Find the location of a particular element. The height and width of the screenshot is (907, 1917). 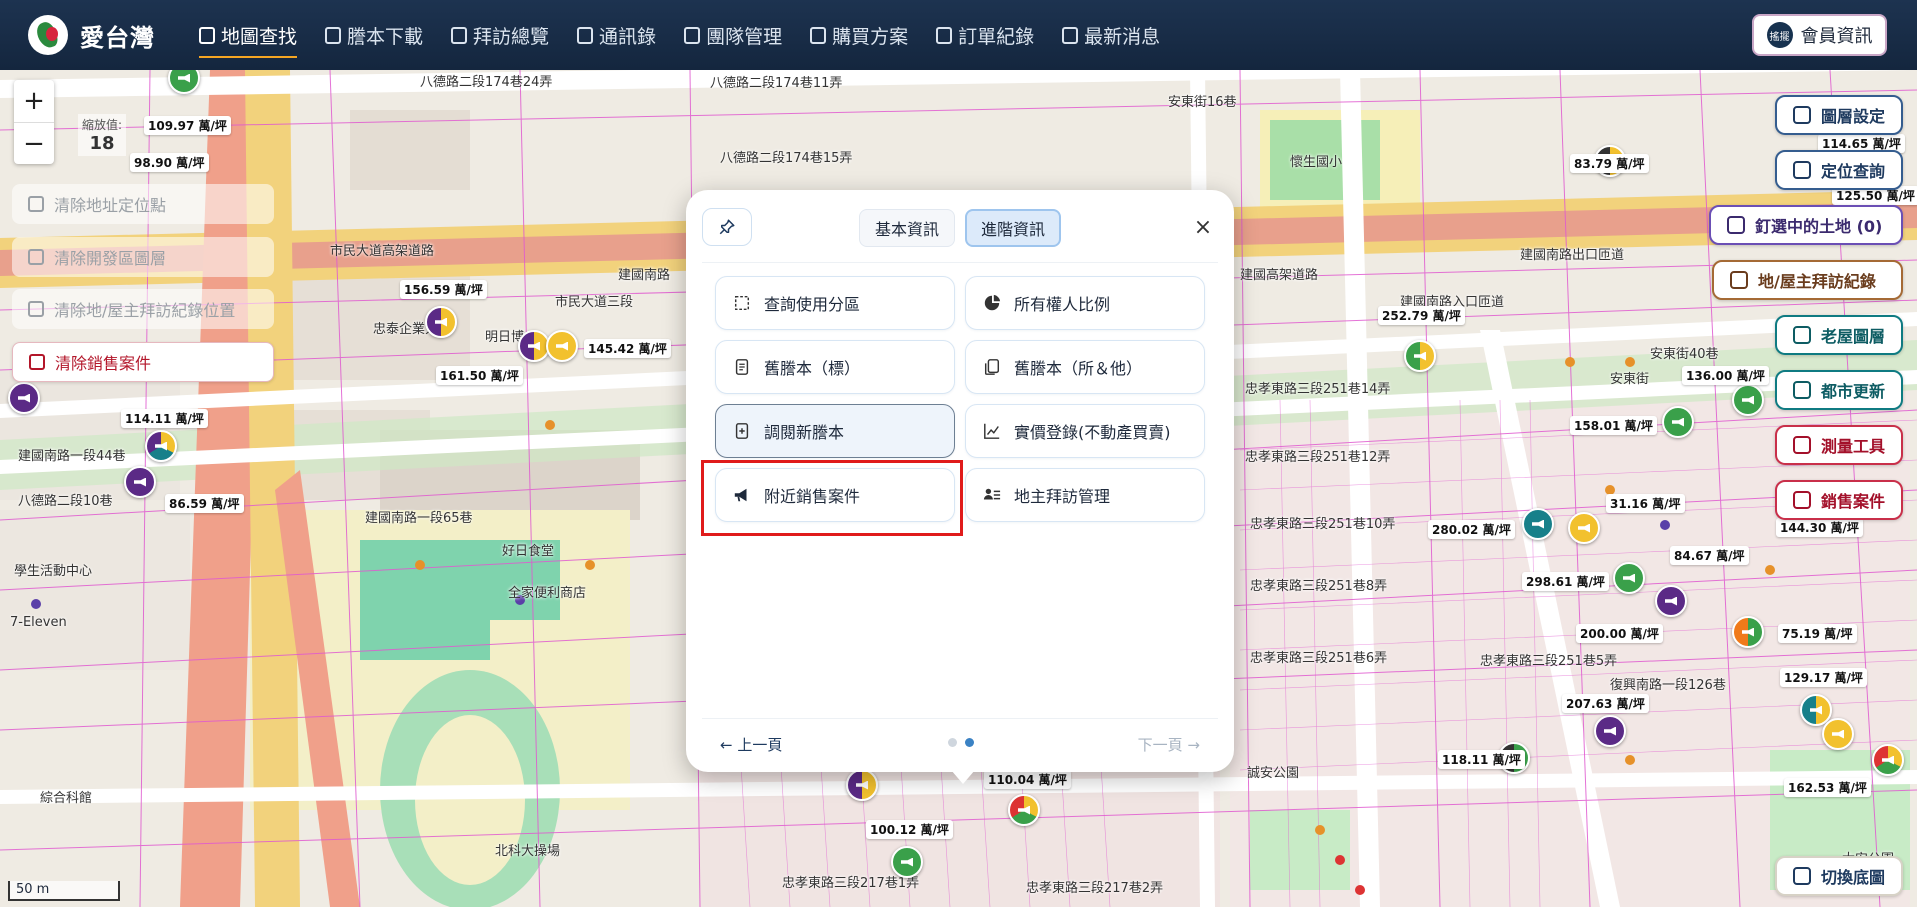

nav-map-search: 地圖查找 is located at coordinates (248, 35).